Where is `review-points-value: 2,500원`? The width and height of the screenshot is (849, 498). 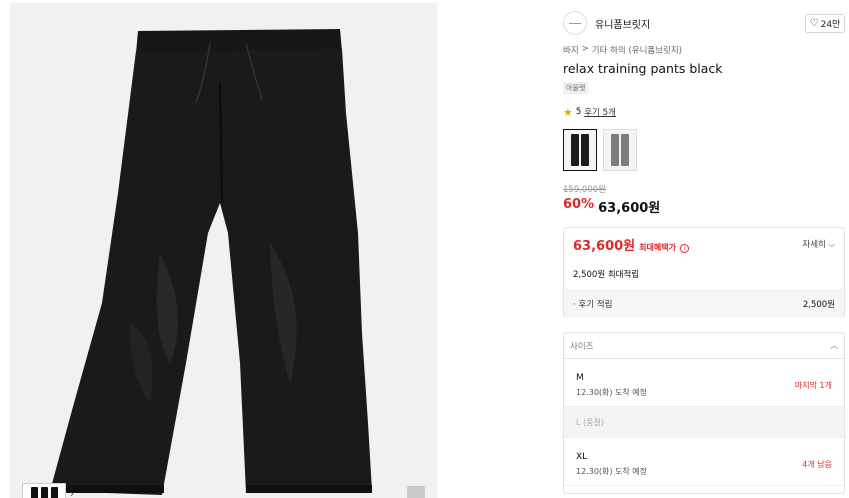 review-points-value: 2,500원 is located at coordinates (818, 304).